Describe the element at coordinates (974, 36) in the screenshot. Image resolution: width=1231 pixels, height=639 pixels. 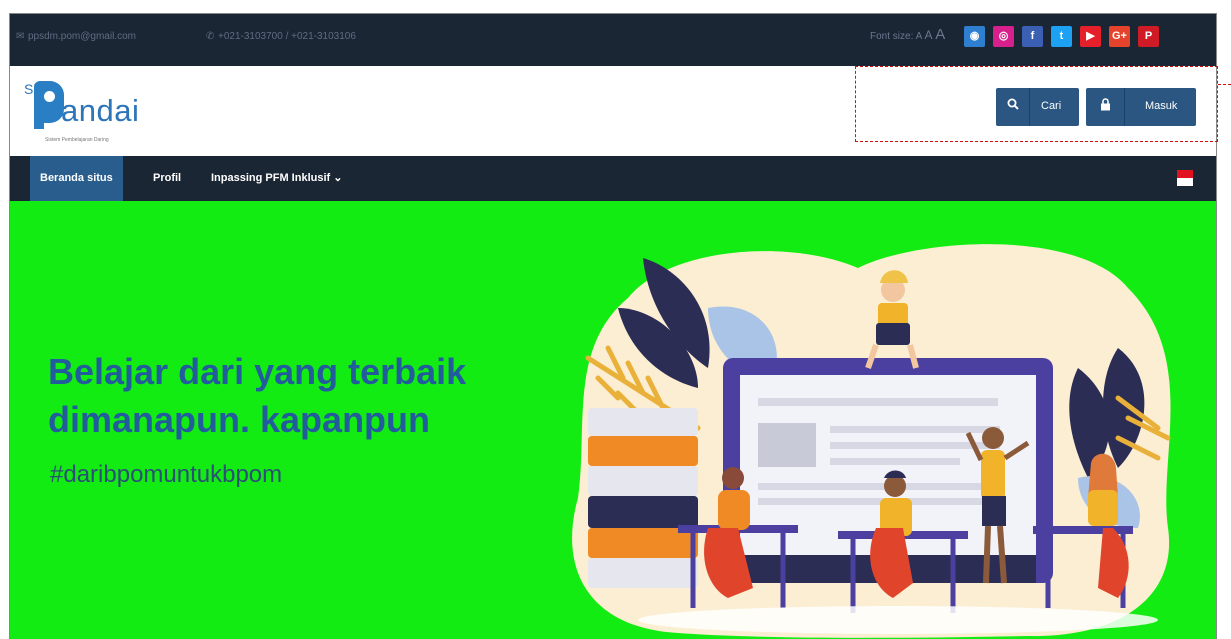
I see `globe-icon: ◉` at that location.